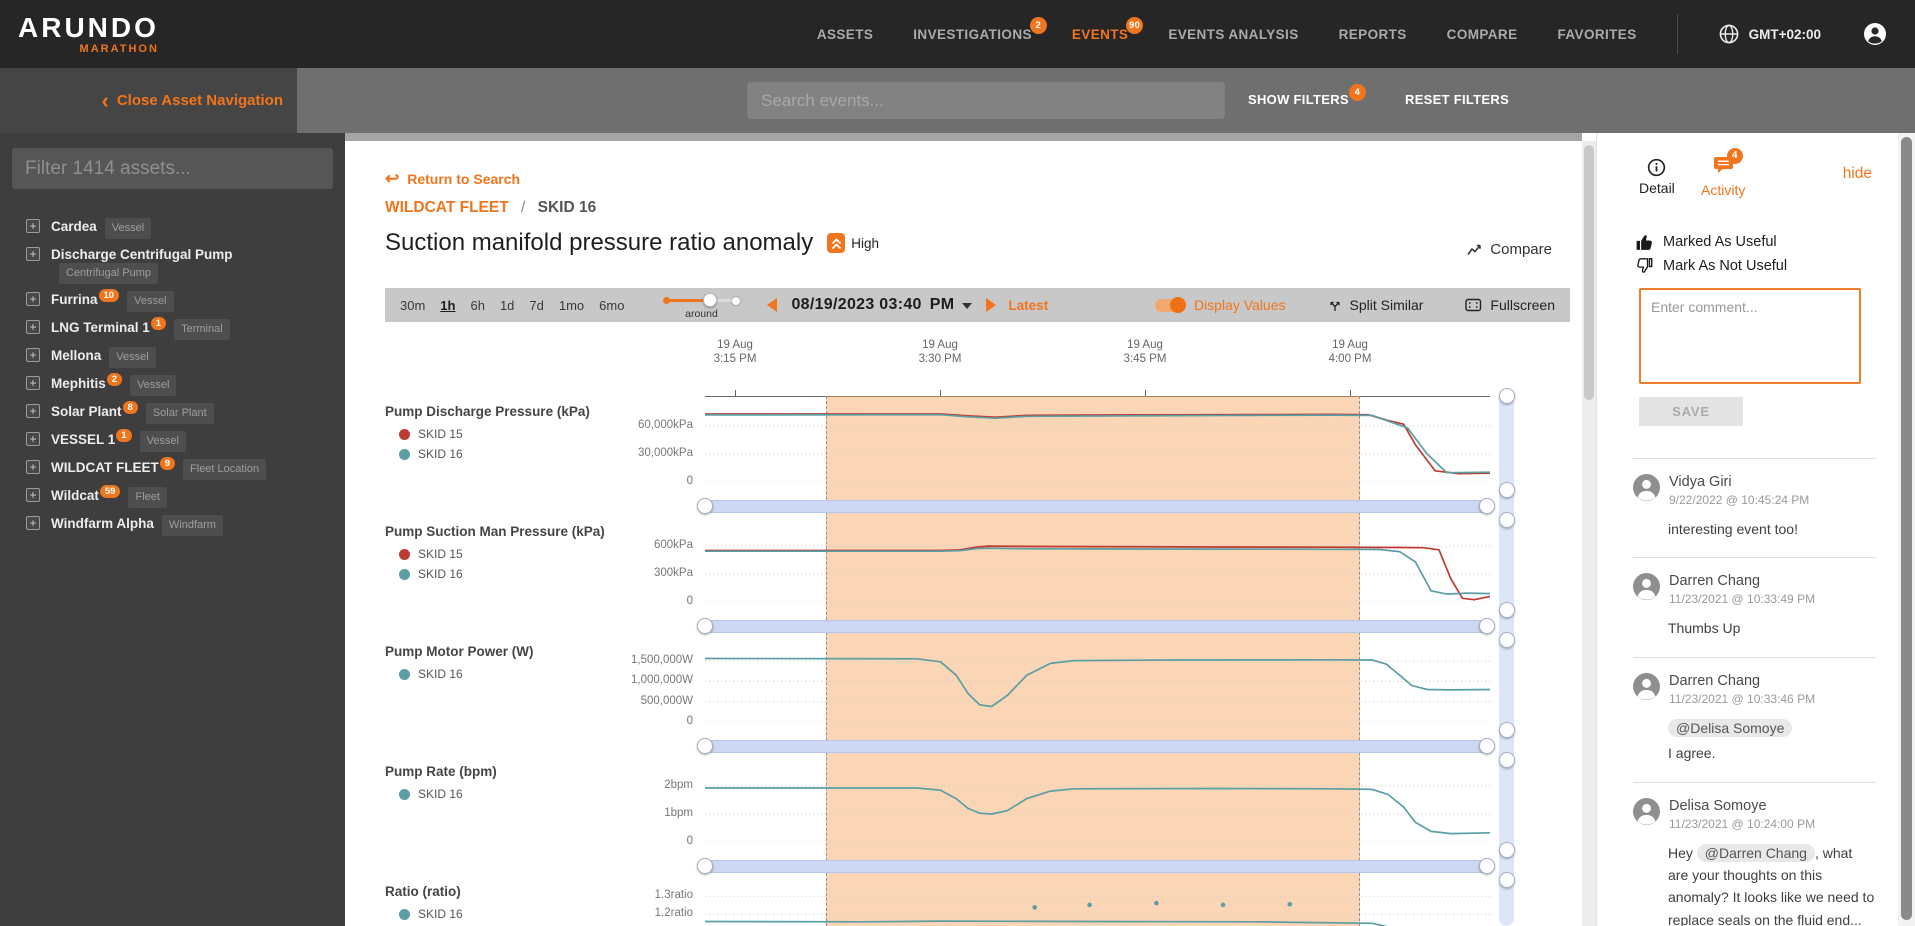  What do you see at coordinates (179, 412) in the screenshot?
I see `sidebar-asset-solar-plant: + Solar Plant 8 Solar Plant` at bounding box center [179, 412].